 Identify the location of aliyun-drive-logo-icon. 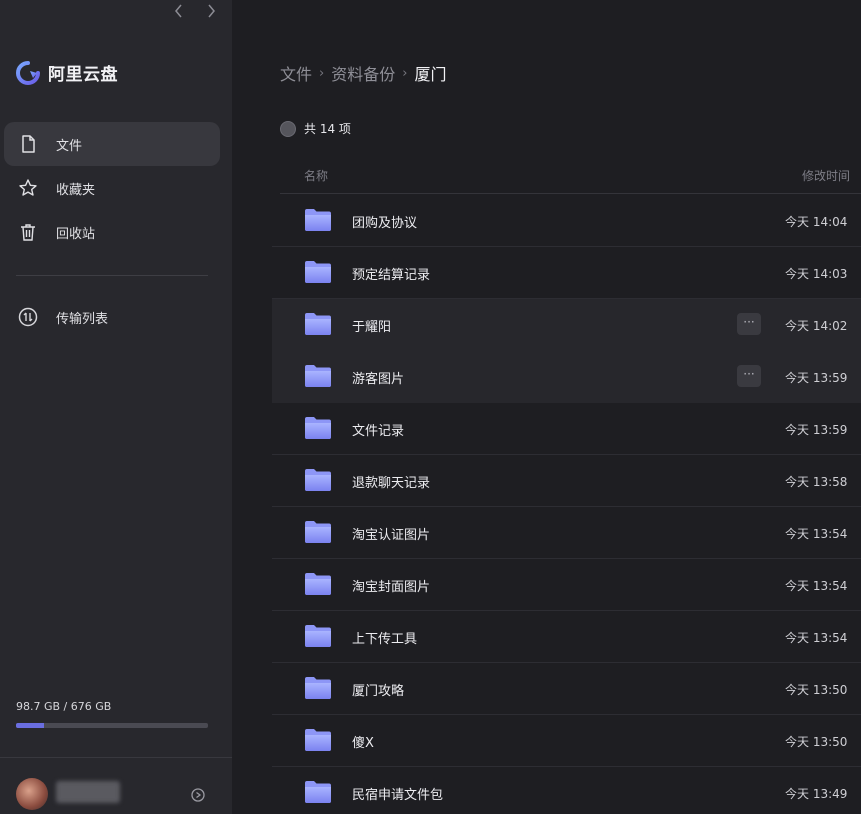
(28, 72).